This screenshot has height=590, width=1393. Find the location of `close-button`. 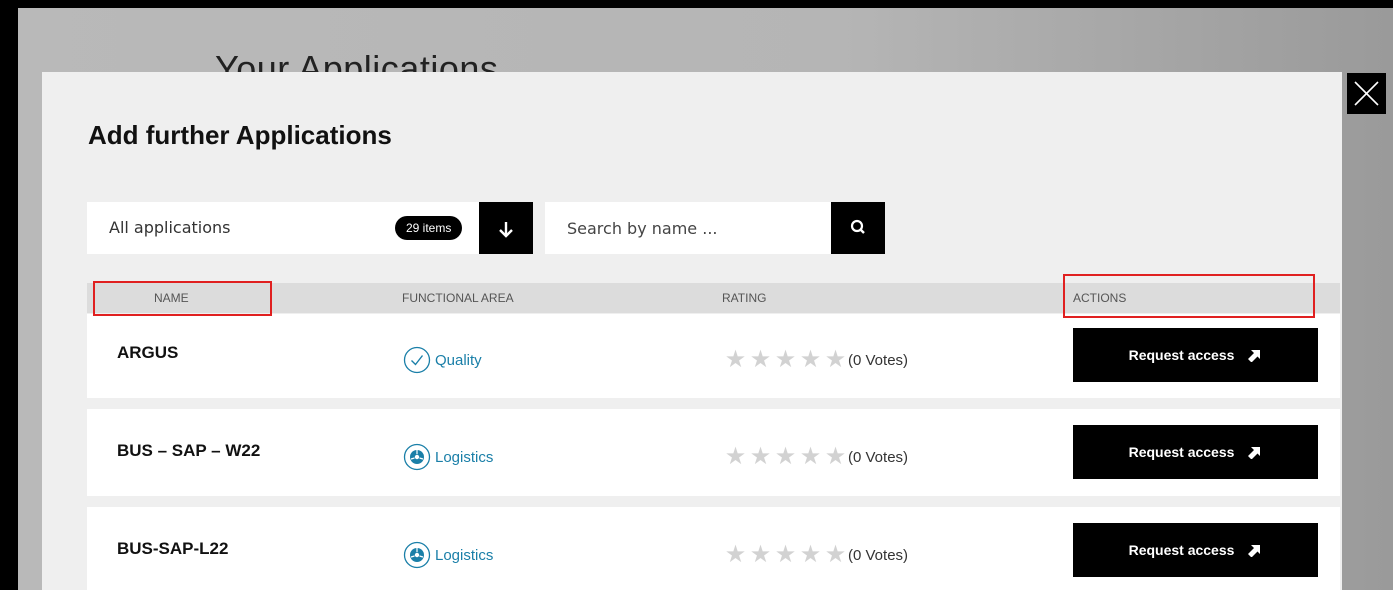

close-button is located at coordinates (1366, 93).